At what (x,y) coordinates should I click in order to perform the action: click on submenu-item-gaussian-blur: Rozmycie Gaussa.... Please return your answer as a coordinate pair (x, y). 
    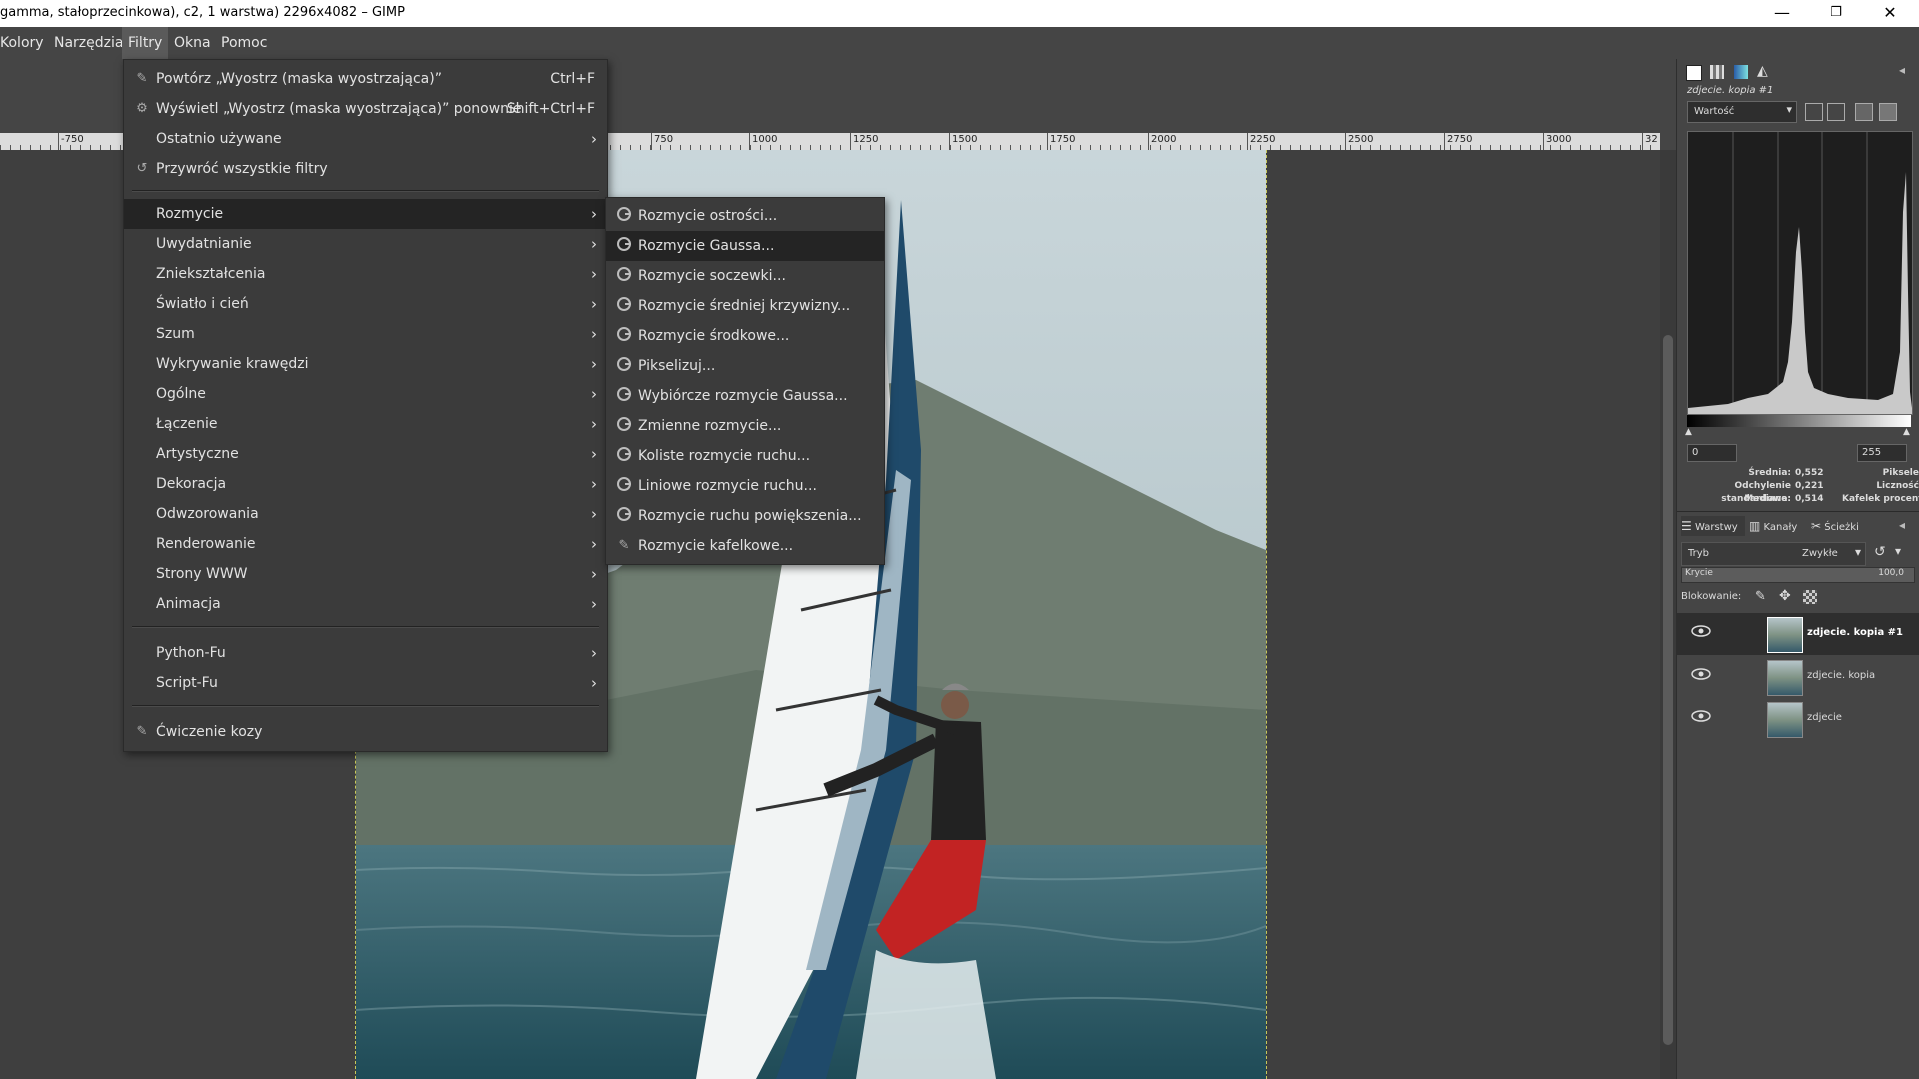
    Looking at the image, I should click on (745, 246).